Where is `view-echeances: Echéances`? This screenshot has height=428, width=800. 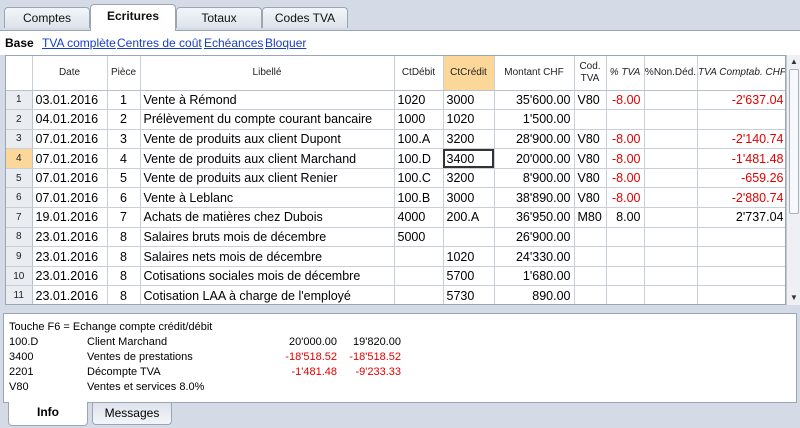
view-echeances: Echéances is located at coordinates (233, 43).